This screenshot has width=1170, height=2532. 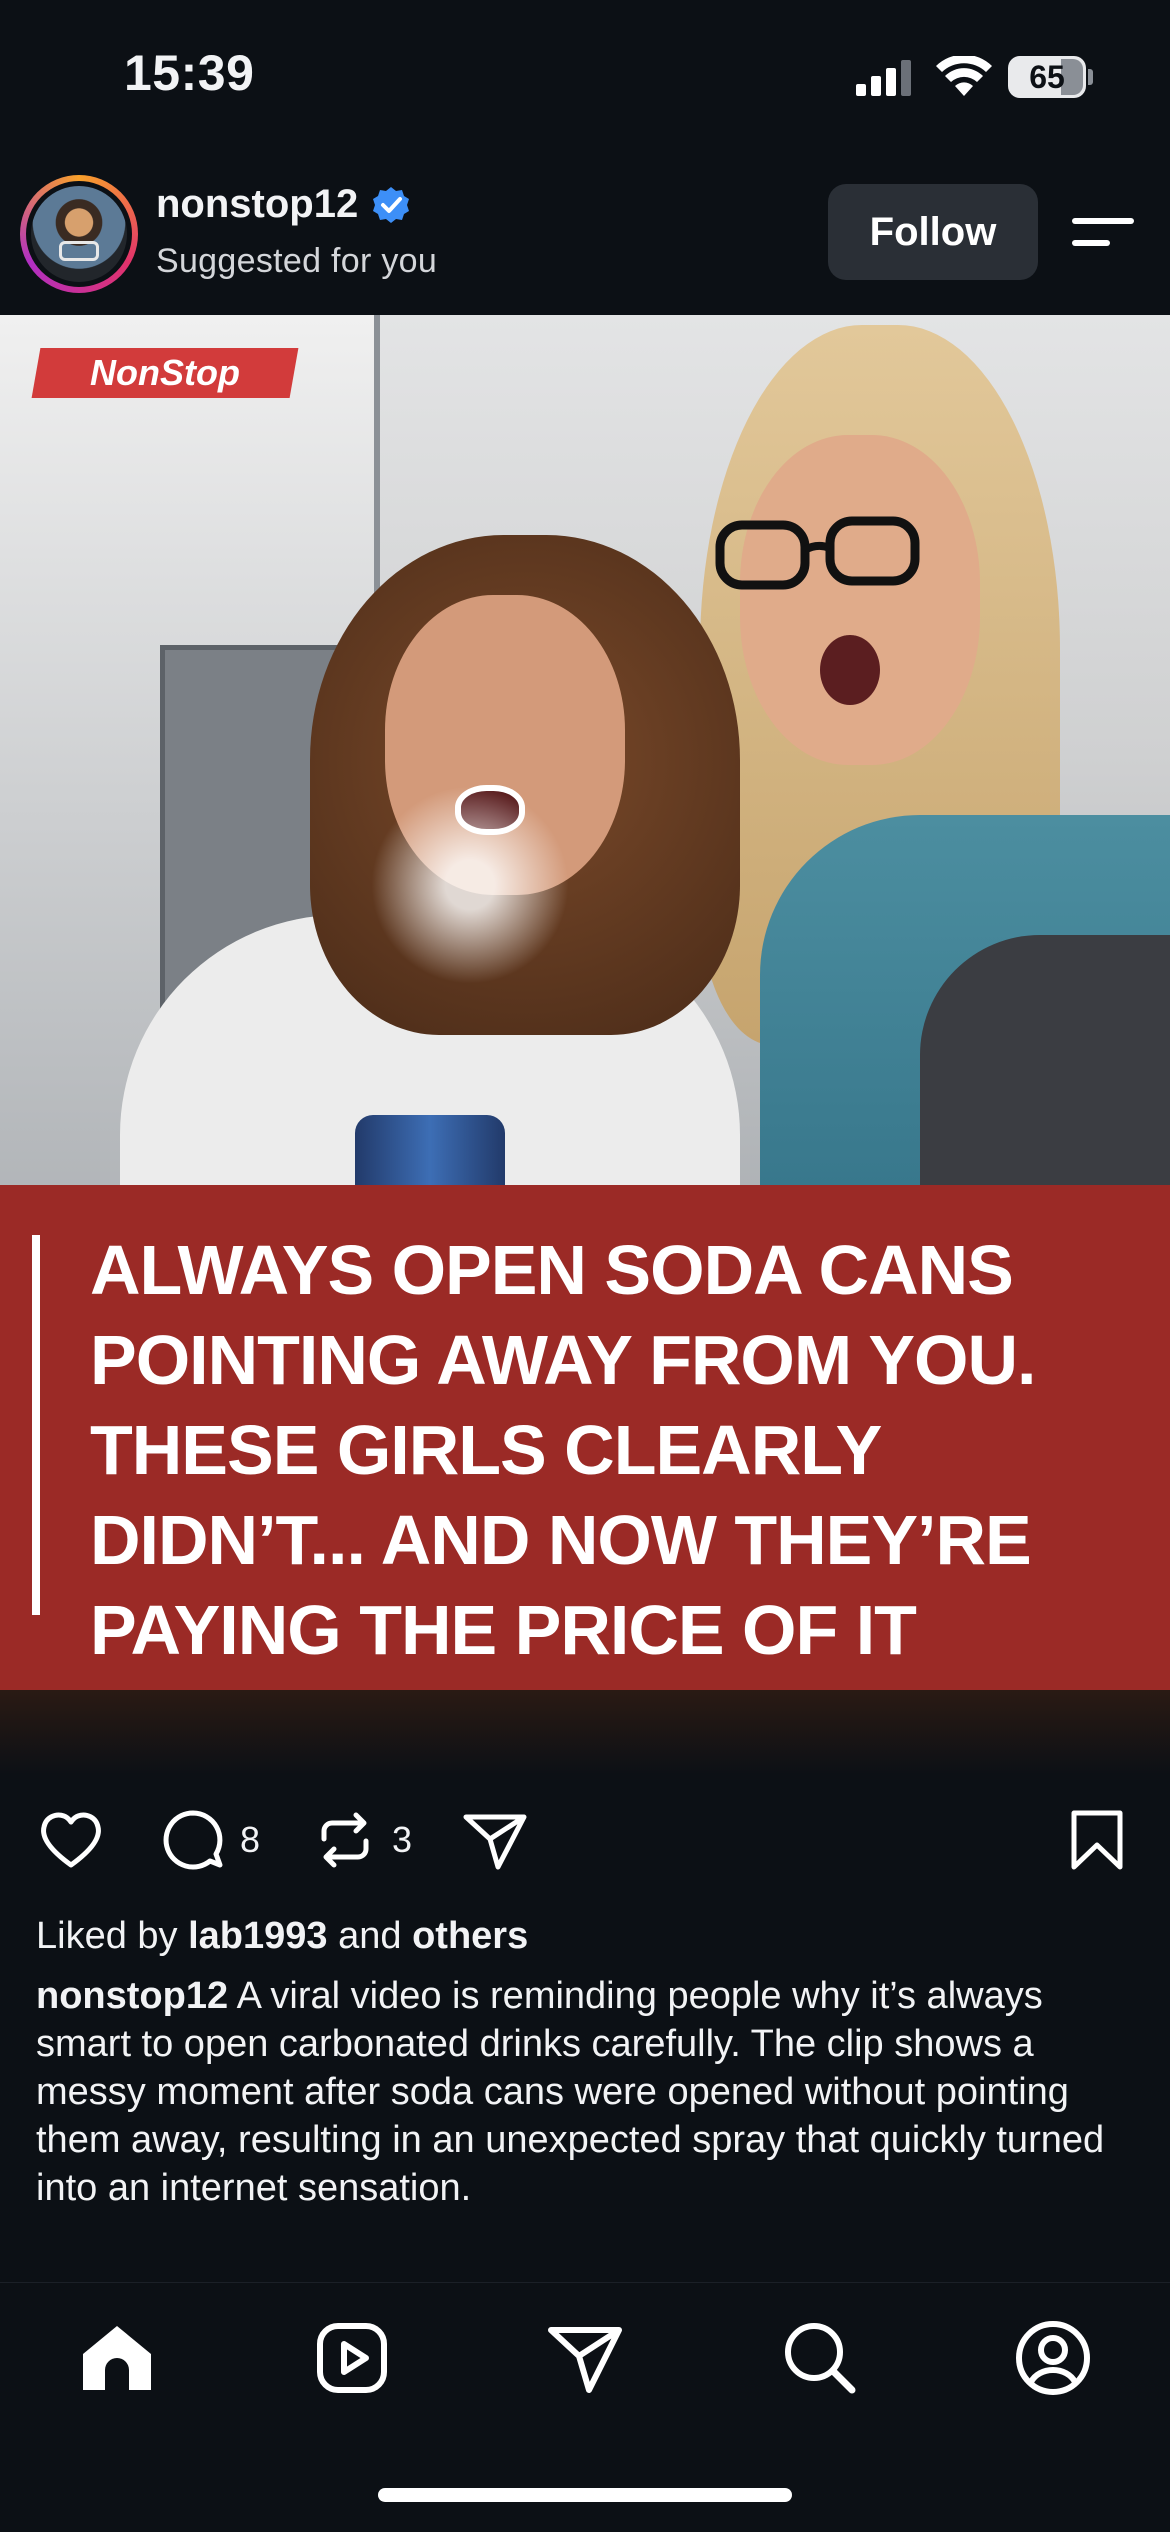 I want to click on likes-user: lab1993, so click(x=257, y=1936).